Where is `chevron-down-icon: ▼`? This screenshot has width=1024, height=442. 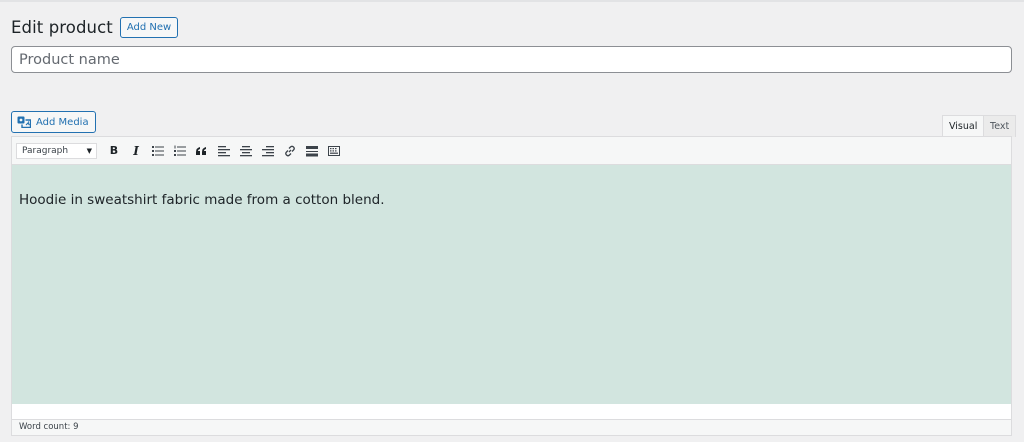 chevron-down-icon: ▼ is located at coordinates (89, 150).